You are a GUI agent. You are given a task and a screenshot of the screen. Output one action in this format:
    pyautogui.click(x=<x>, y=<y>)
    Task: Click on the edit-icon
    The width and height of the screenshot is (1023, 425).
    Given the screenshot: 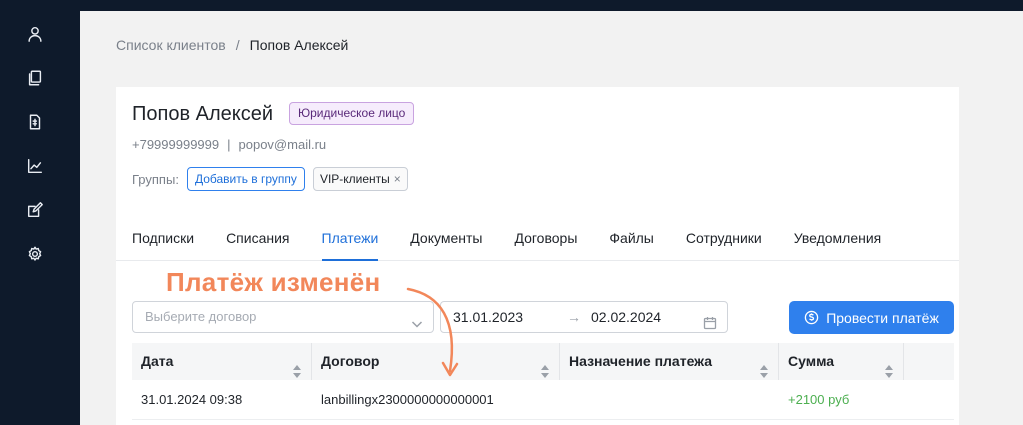 What is the action you would take?
    pyautogui.click(x=35, y=210)
    